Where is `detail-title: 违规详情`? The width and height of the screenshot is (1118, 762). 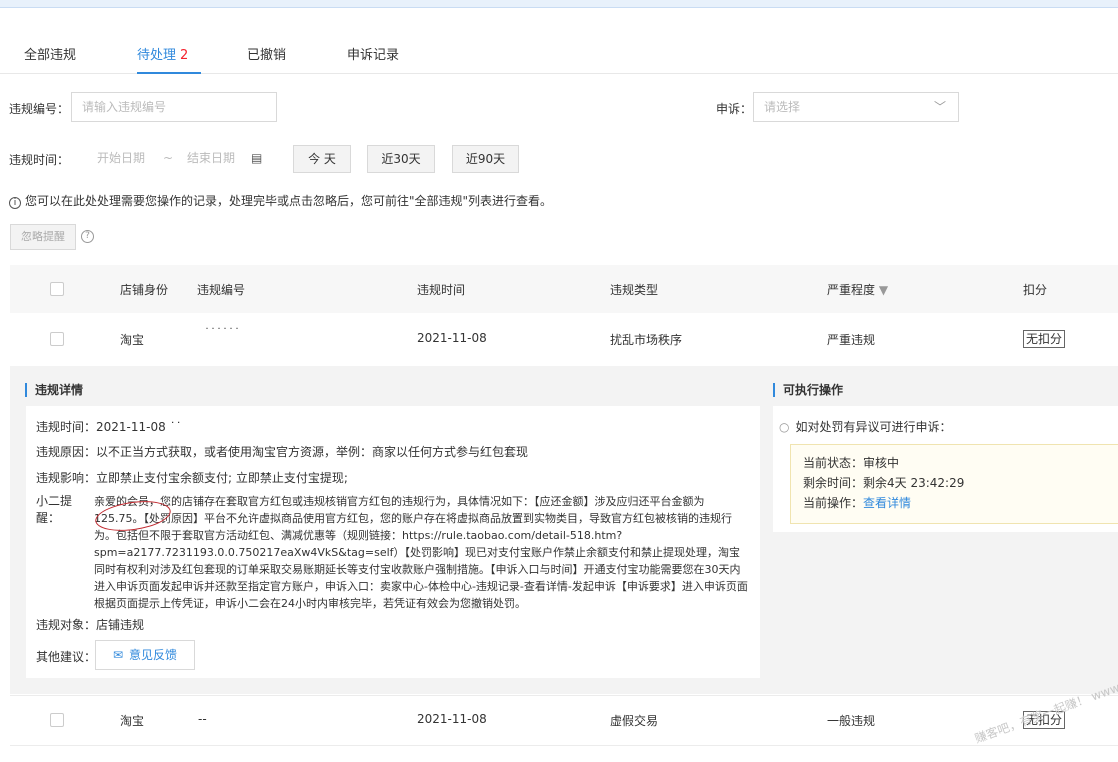 detail-title: 违规详情 is located at coordinates (54, 390).